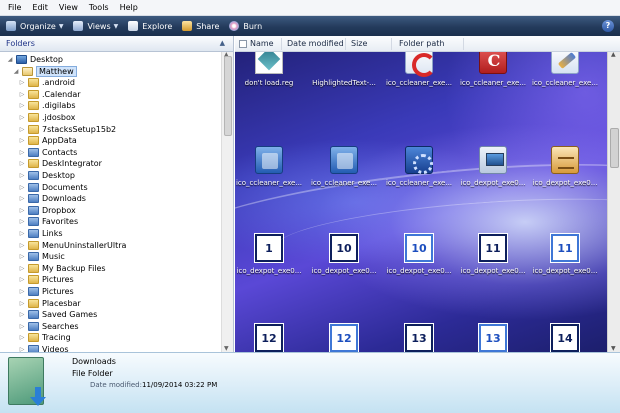 This screenshot has height=413, width=620. Describe the element at coordinates (48, 221) in the screenshot. I see `folder-tree-item: ▷ Favorites` at that location.